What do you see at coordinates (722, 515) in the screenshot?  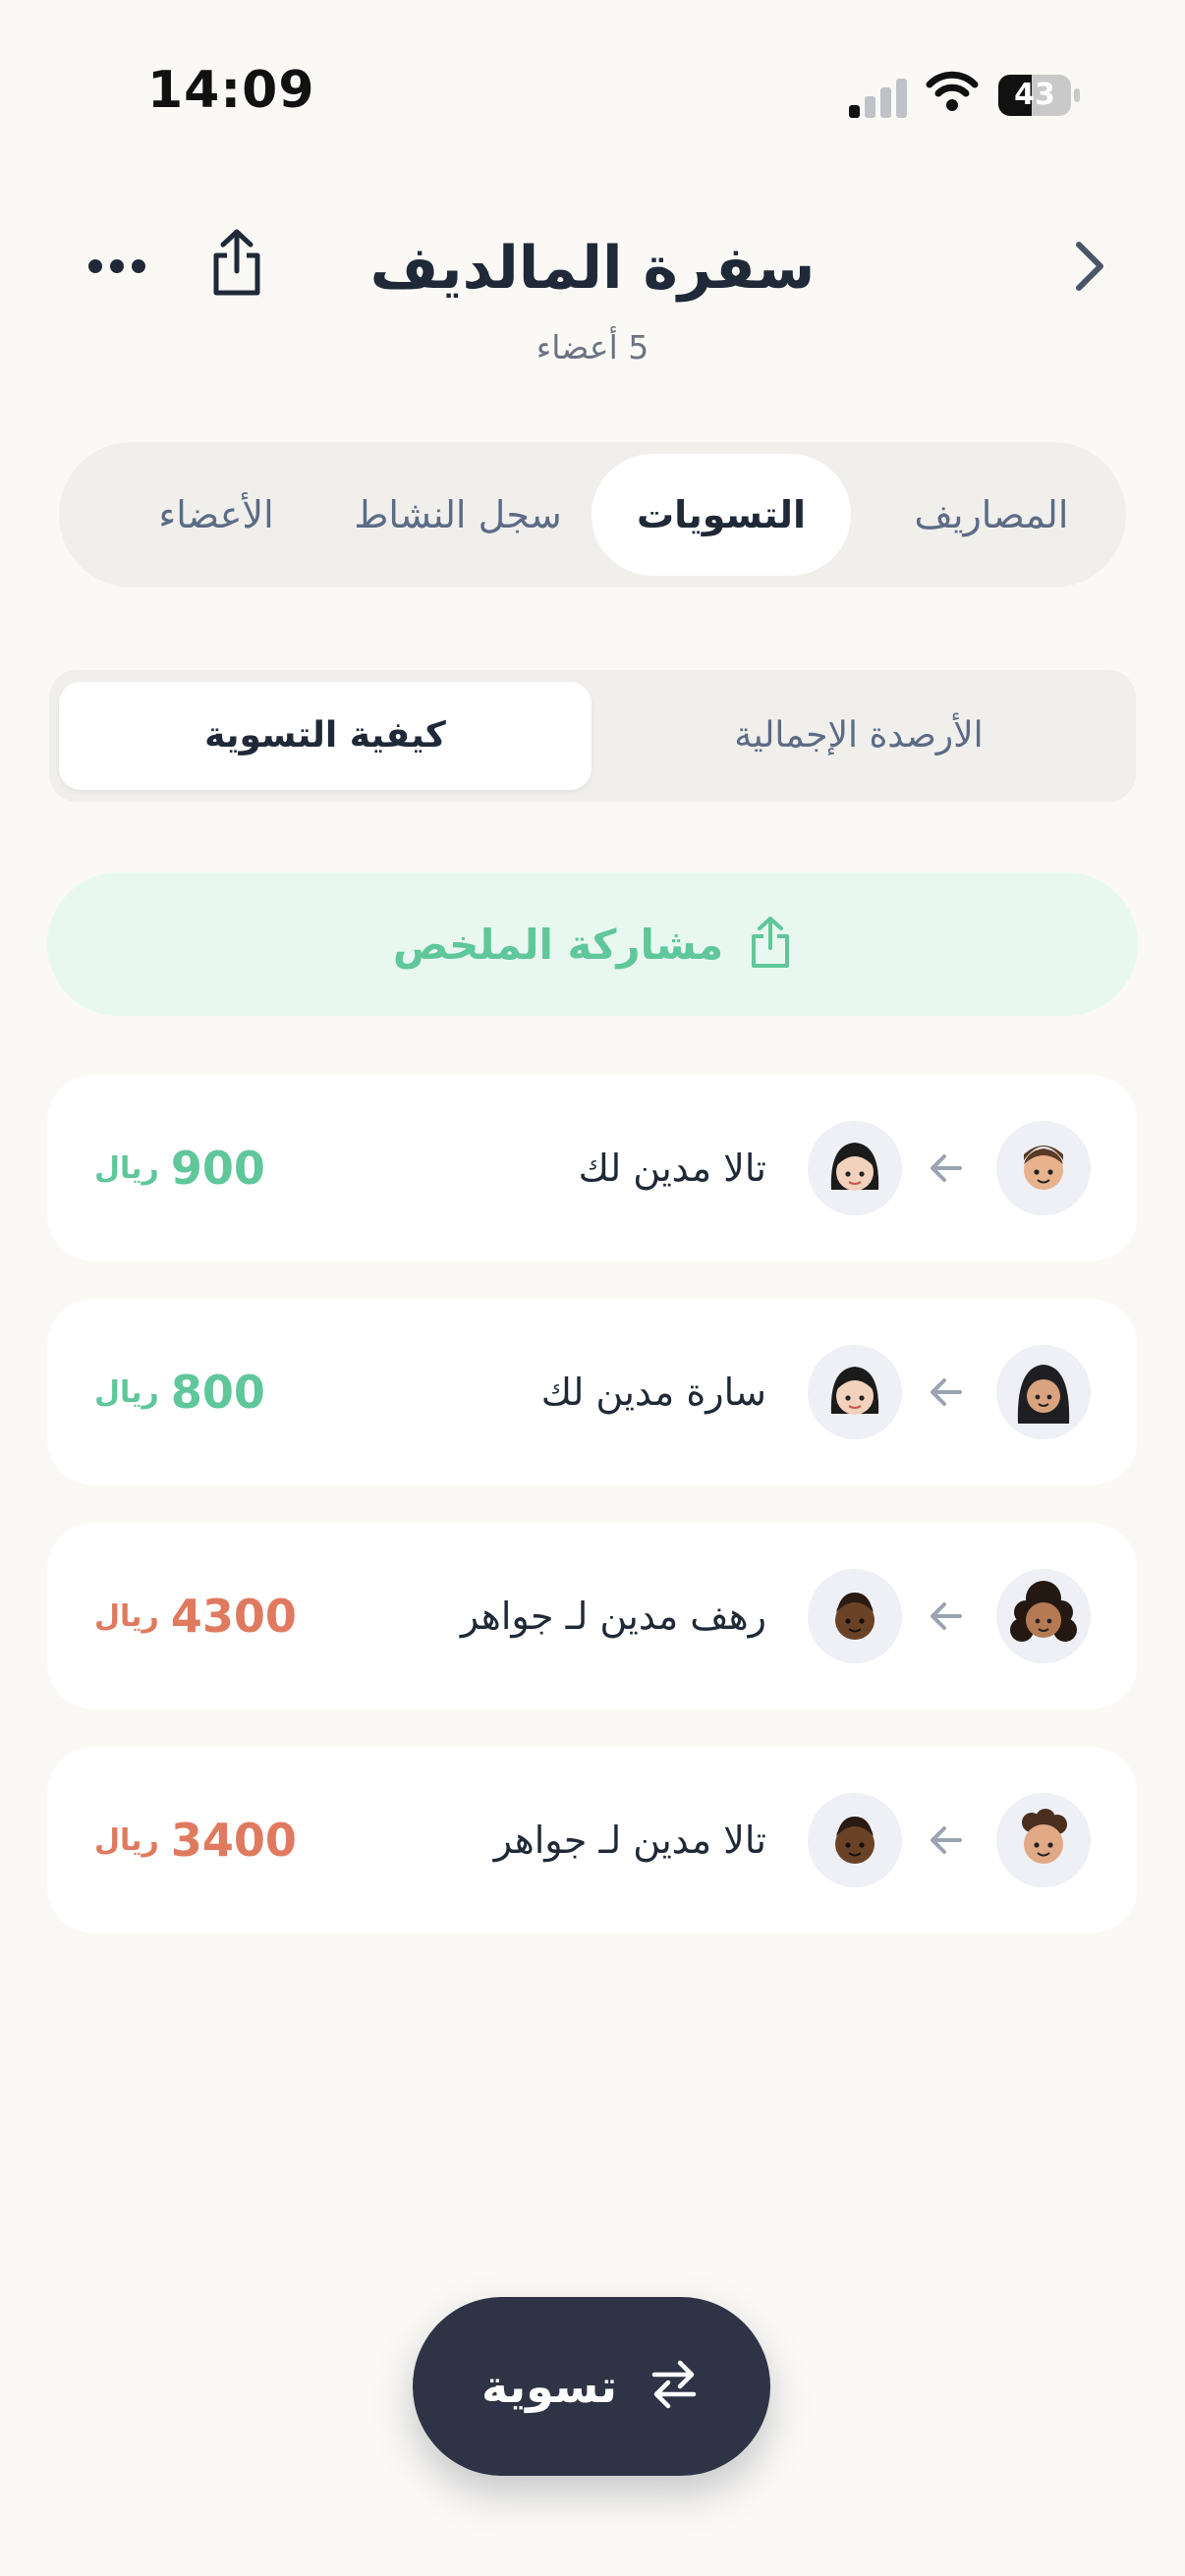 I see `tab-settlements: التسويات` at bounding box center [722, 515].